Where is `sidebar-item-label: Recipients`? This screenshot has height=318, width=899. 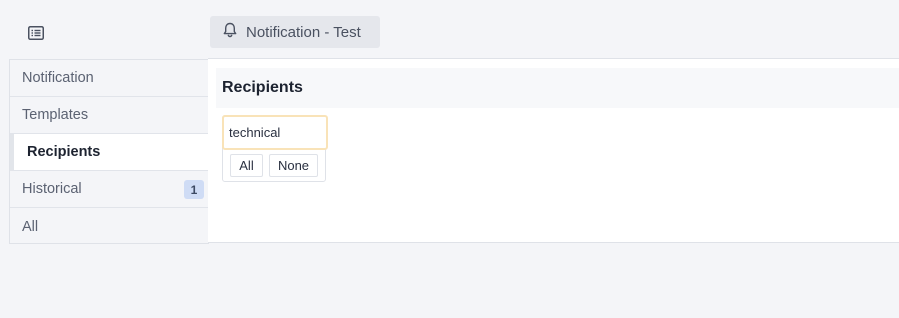
sidebar-item-label: Recipients is located at coordinates (64, 152).